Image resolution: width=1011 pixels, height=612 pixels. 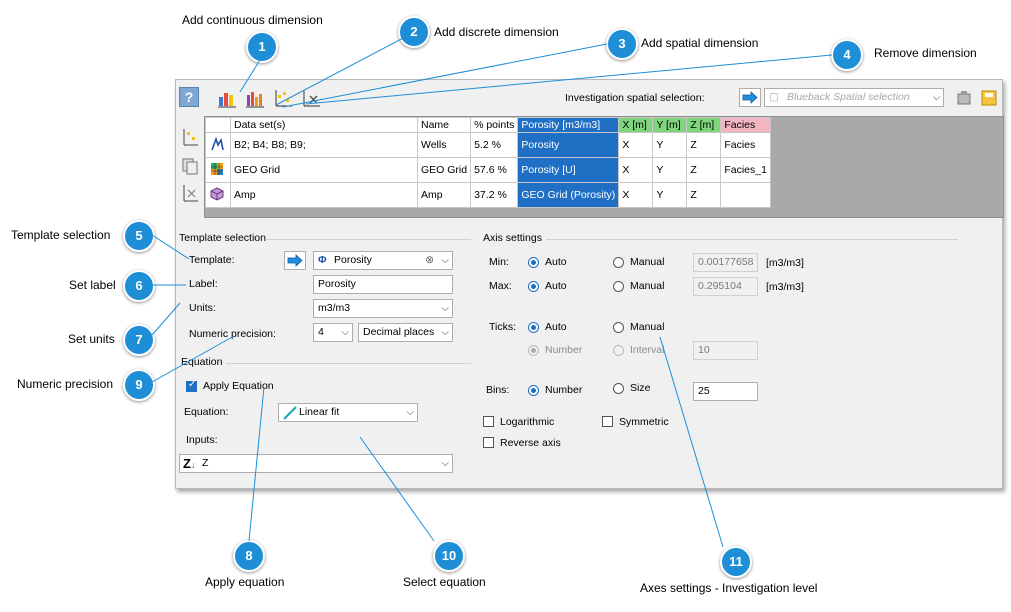 I want to click on continuous-dimension-icon, so click(x=227, y=100).